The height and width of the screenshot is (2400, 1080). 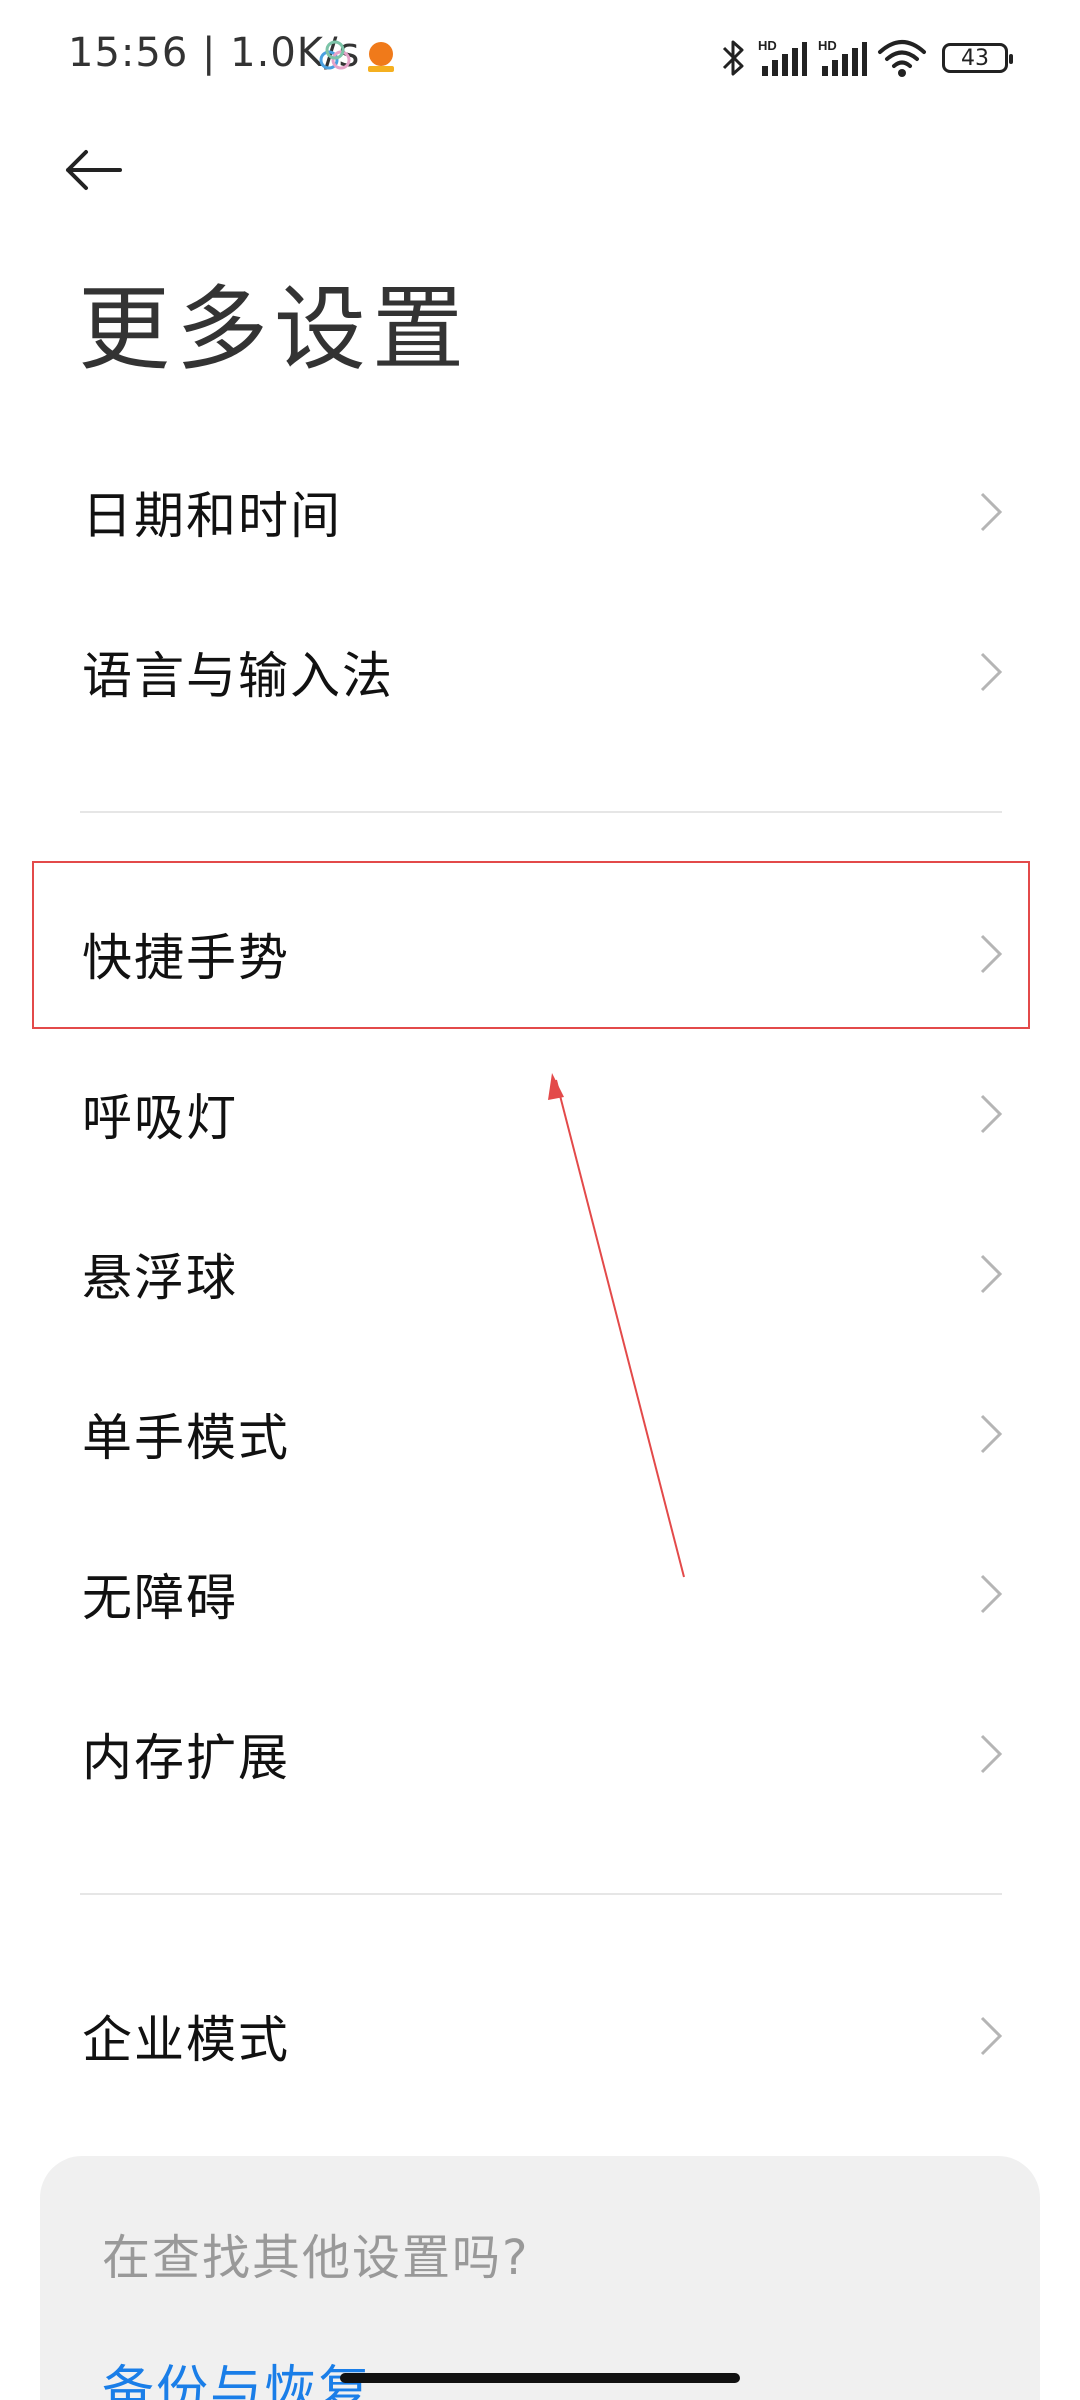 What do you see at coordinates (540, 59) in the screenshot?
I see `status-bar: 15:56 | 1.0K/s HD HD 43` at bounding box center [540, 59].